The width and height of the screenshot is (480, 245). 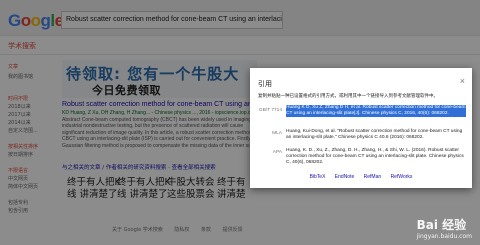 What do you see at coordinates (361, 177) in the screenshot?
I see `export-links: BibTeX EndNote RefMan RefWorks` at bounding box center [361, 177].